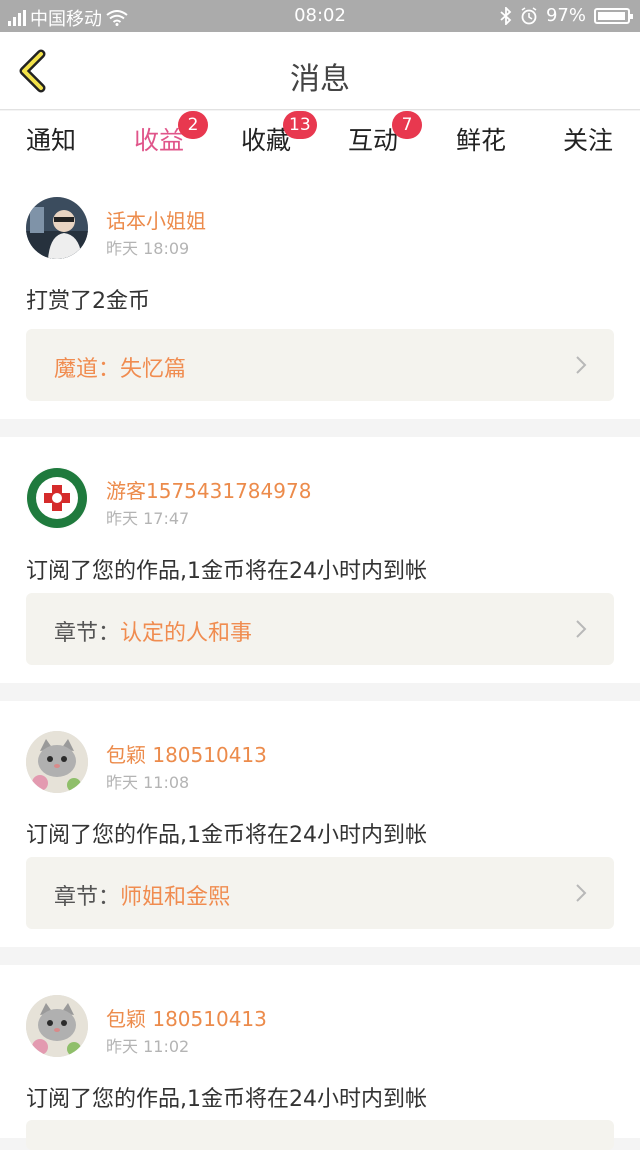 This screenshot has width=640, height=1150. I want to click on tab-label: 关注, so click(587, 140).